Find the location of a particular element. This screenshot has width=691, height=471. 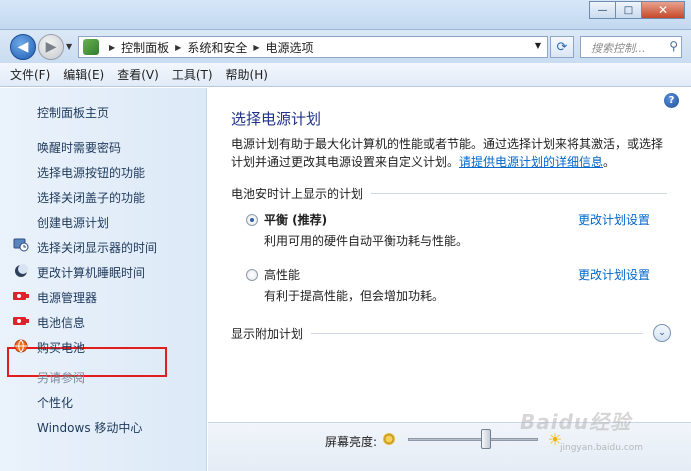

breadcrumb-system-security: 系统和安全 is located at coordinates (217, 47).